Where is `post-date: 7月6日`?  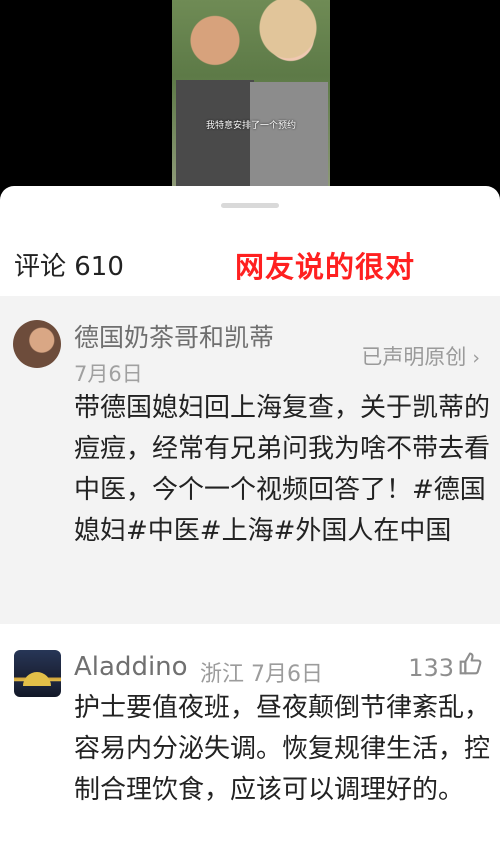 post-date: 7月6日 is located at coordinates (108, 374).